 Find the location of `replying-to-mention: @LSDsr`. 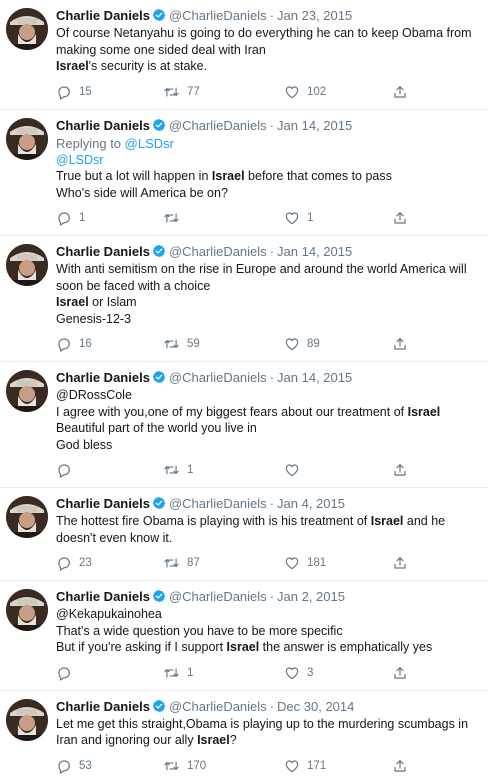

replying-to-mention: @LSDsr is located at coordinates (149, 143).